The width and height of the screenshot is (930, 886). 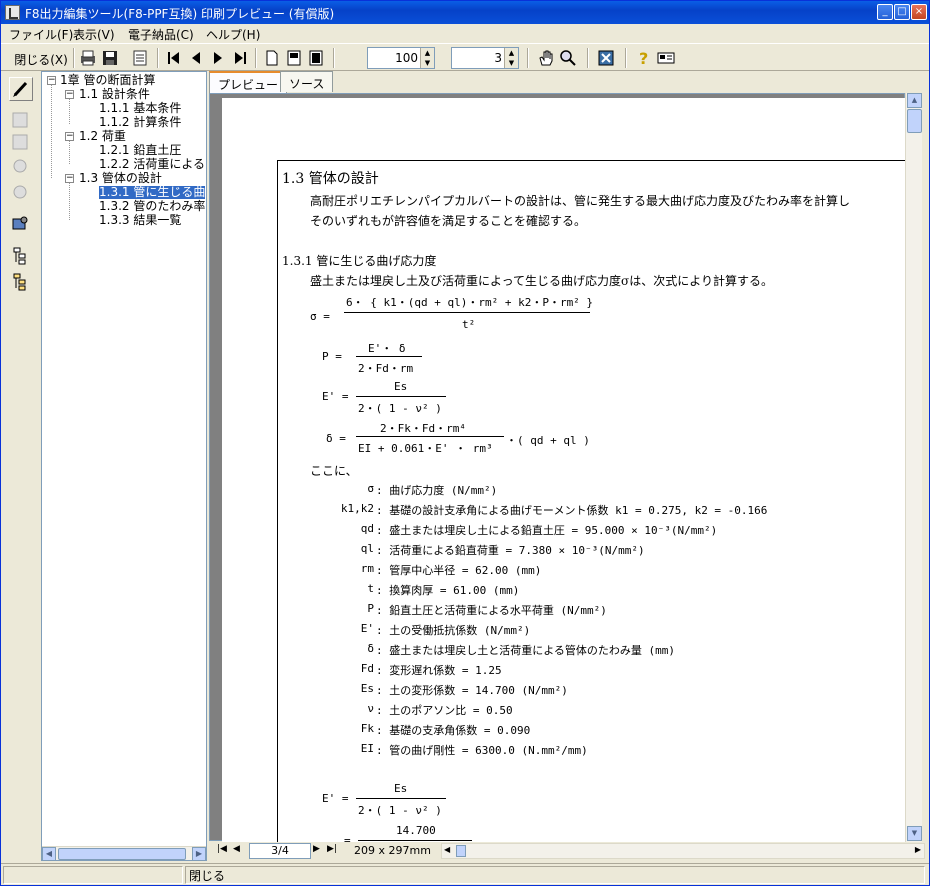 What do you see at coordinates (914, 100) in the screenshot?
I see `scroll-up-icon: ▲` at bounding box center [914, 100].